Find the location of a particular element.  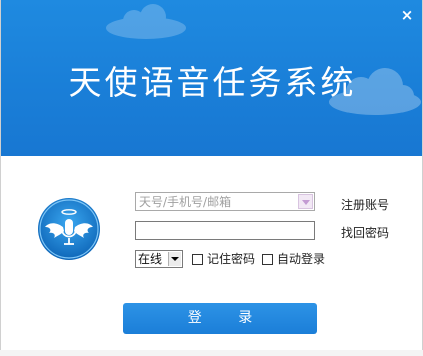

account-dropdown-button is located at coordinates (305, 201).